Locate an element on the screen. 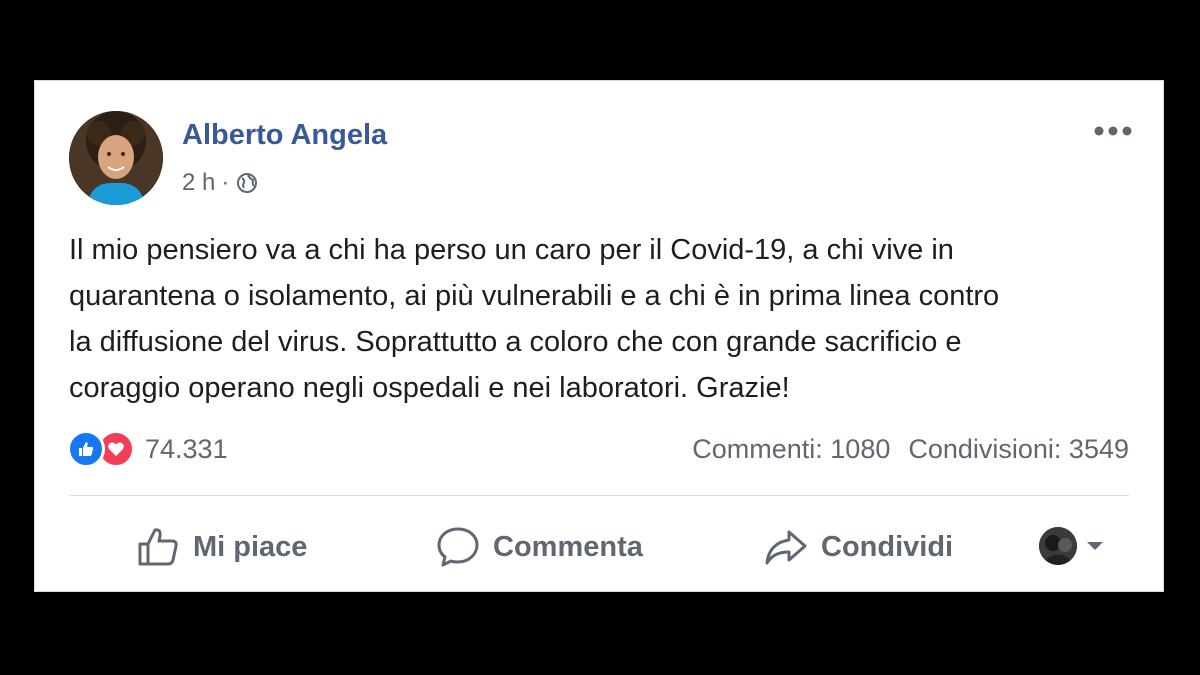 This screenshot has height=675, width=1200. actions-divider is located at coordinates (599, 495).